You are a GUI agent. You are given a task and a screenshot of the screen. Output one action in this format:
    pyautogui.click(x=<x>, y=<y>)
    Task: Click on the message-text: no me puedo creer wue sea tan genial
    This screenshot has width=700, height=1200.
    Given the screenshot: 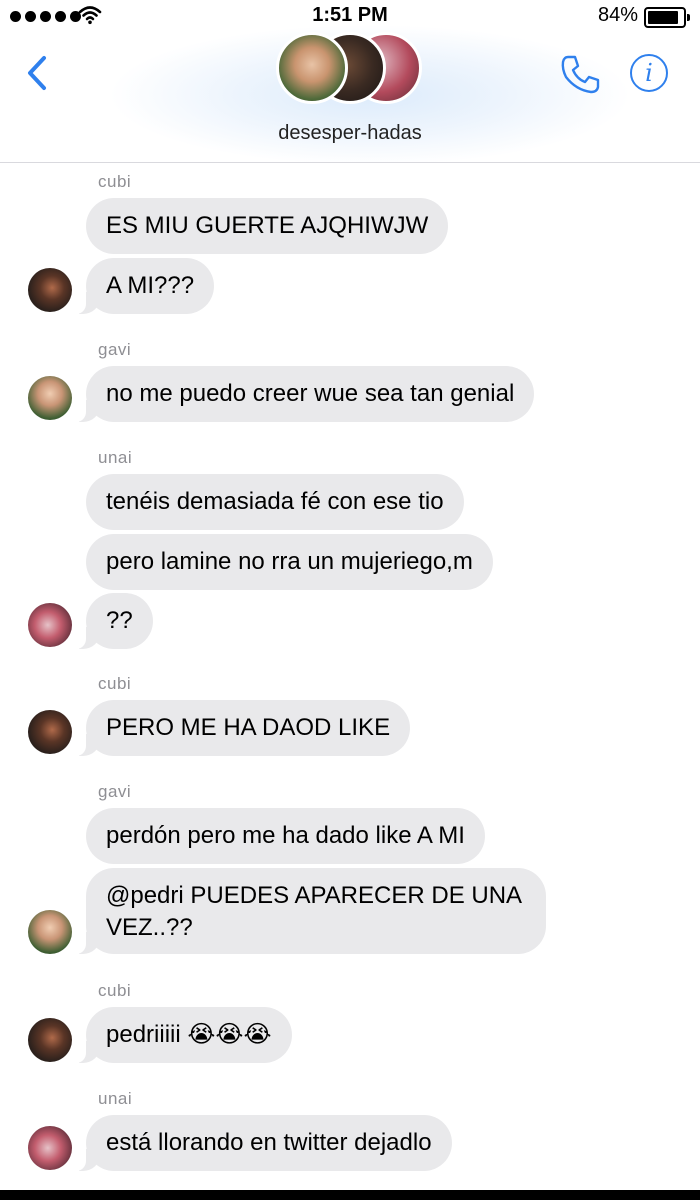 What is the action you would take?
    pyautogui.click(x=310, y=393)
    